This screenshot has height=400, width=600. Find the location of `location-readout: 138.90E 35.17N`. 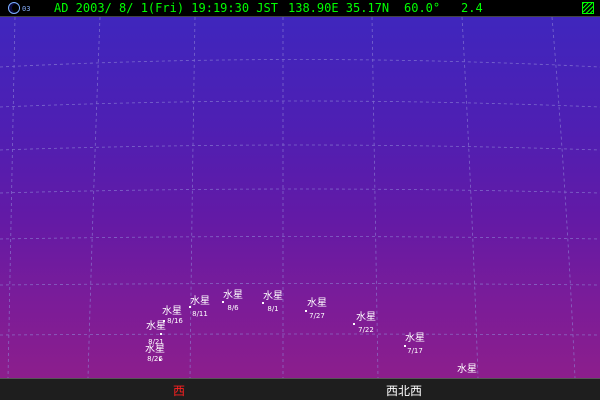

location-readout: 138.90E 35.17N is located at coordinates (339, 8).